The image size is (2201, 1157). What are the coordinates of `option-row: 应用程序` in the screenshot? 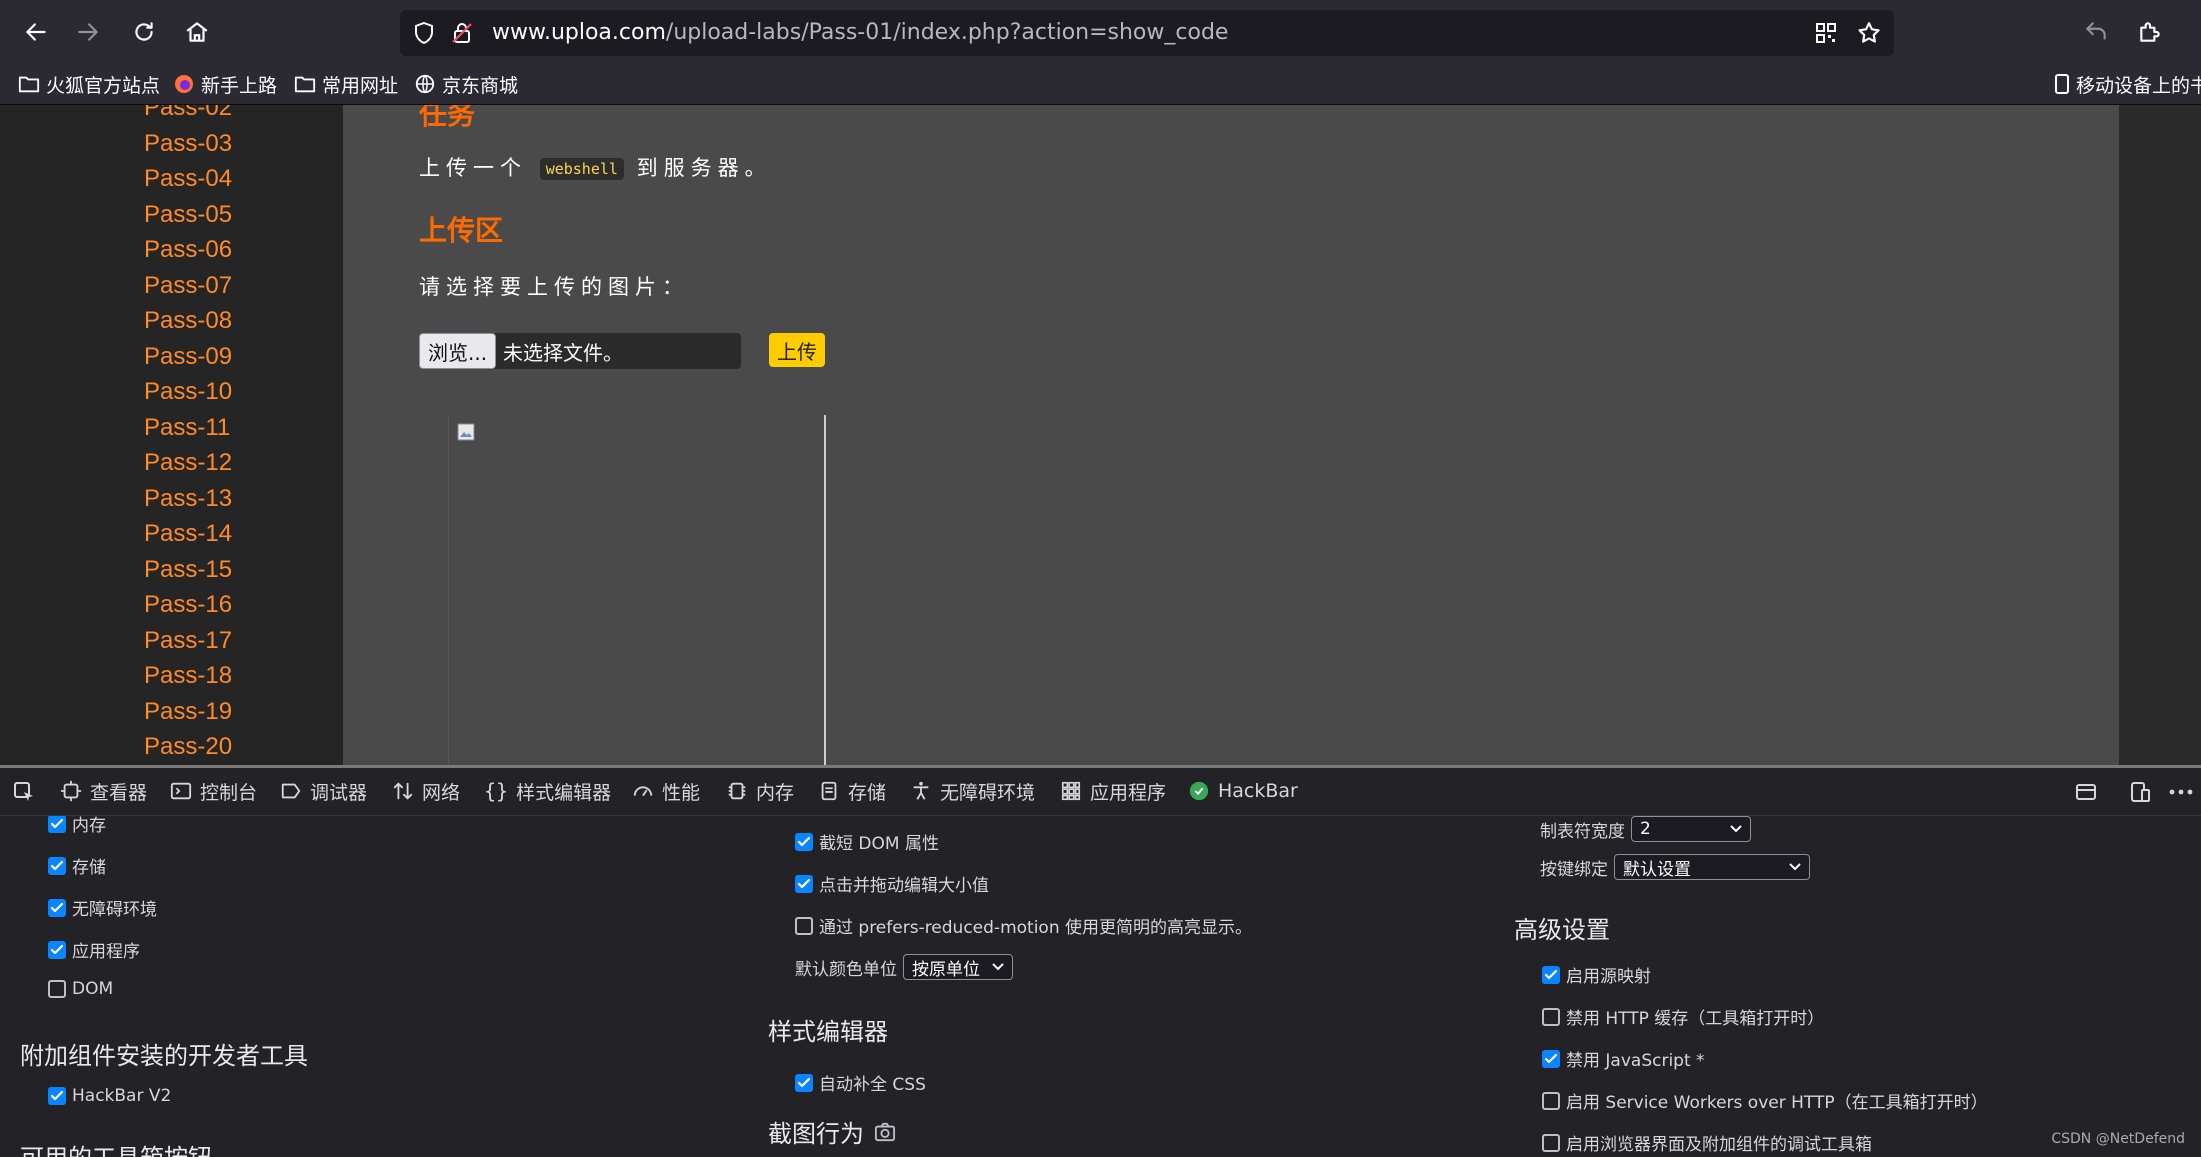 It's located at (94, 949).